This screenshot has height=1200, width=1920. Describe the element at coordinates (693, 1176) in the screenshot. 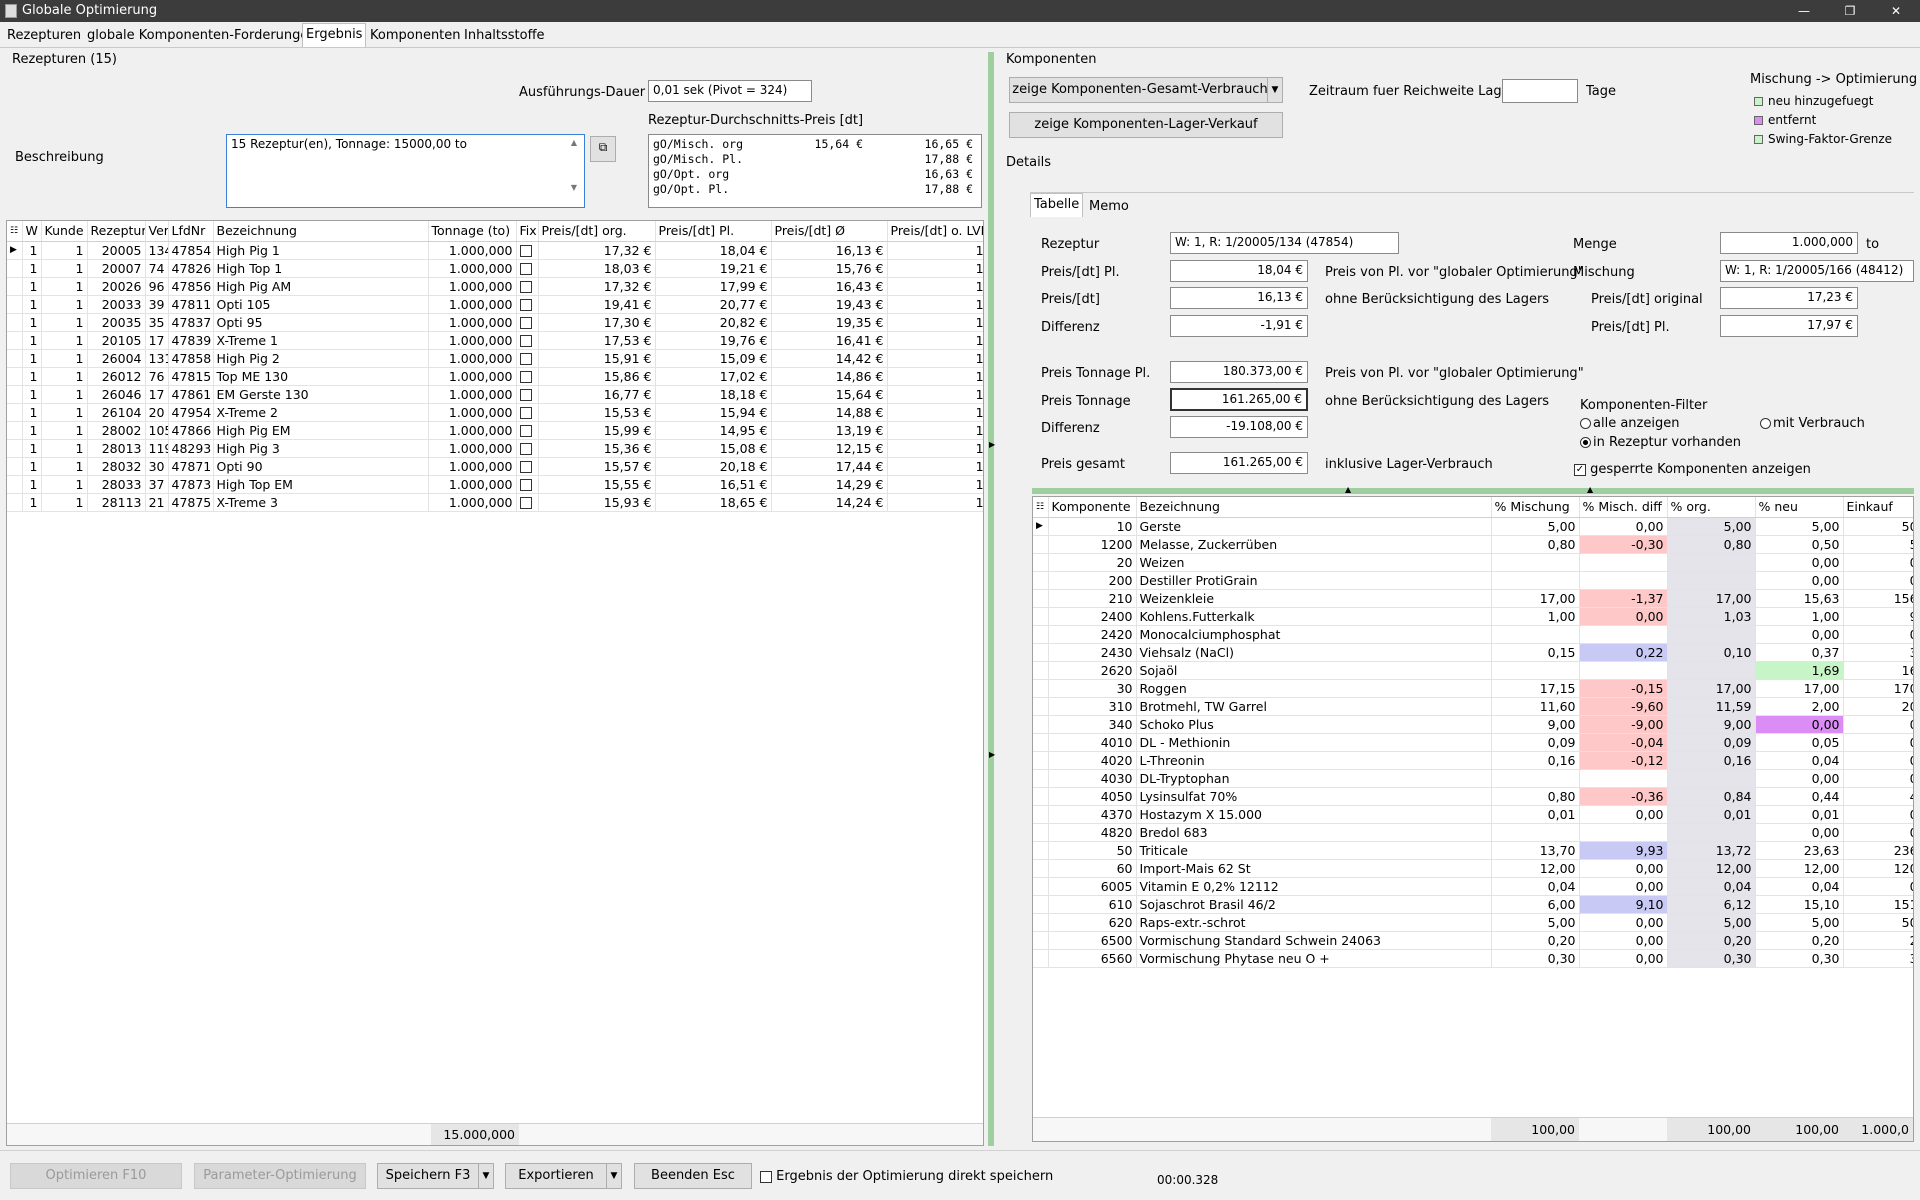

I see `end-button: Beenden Esc` at that location.